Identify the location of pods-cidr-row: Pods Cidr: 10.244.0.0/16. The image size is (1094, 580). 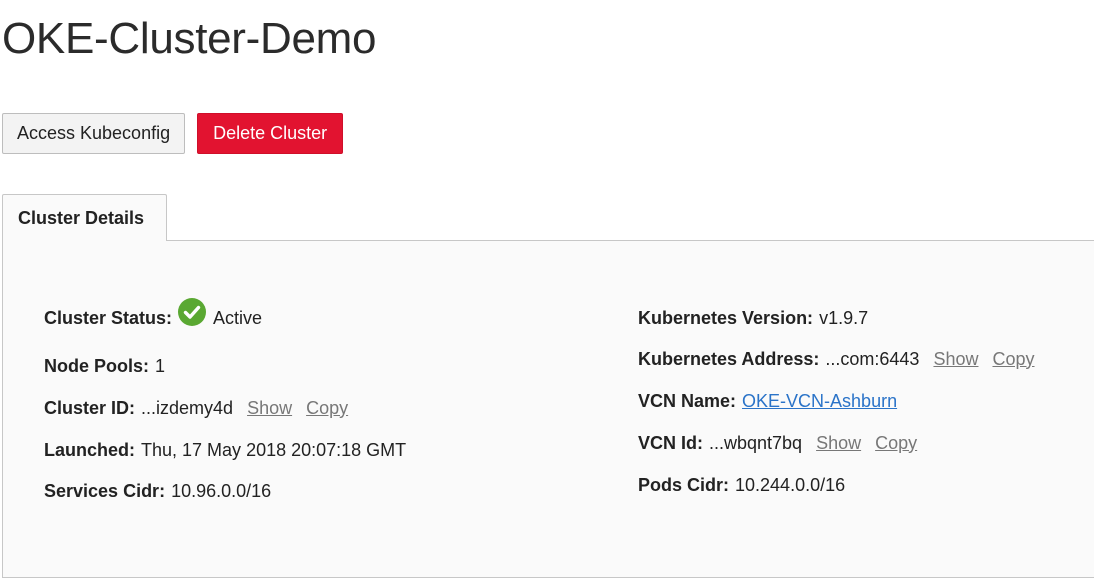
(741, 485).